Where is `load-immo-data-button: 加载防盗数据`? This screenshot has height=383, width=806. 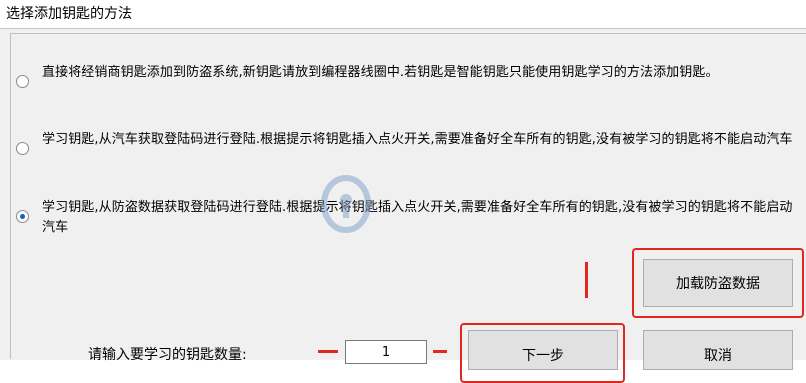 load-immo-data-button: 加载防盗数据 is located at coordinates (718, 283).